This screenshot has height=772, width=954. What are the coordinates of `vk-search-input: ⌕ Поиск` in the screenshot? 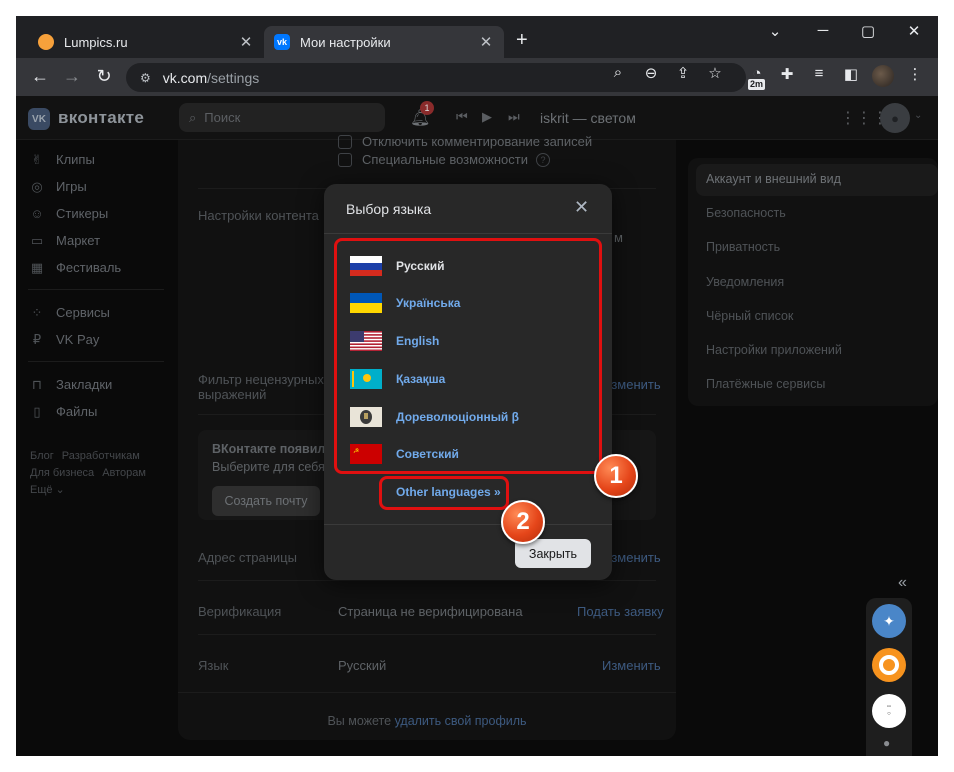 It's located at (282, 117).